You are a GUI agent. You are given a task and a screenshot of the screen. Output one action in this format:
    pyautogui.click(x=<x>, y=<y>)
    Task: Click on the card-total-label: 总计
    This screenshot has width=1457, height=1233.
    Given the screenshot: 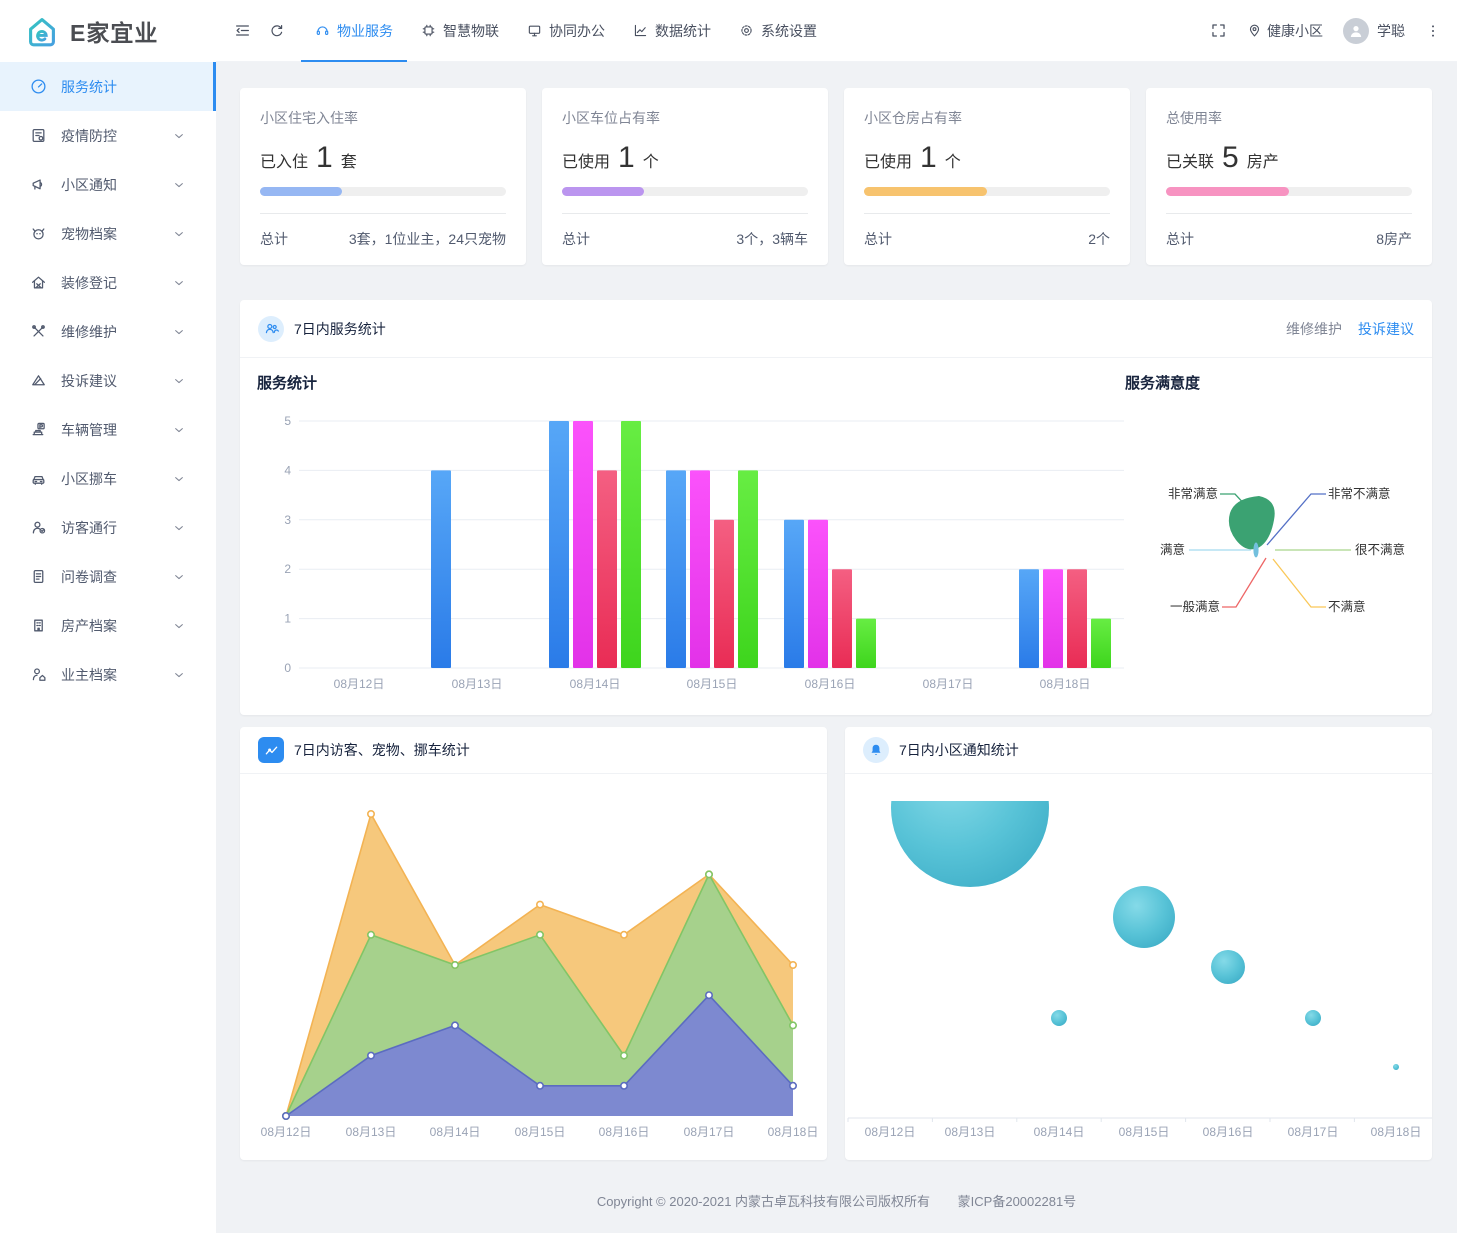 What is the action you would take?
    pyautogui.click(x=274, y=239)
    